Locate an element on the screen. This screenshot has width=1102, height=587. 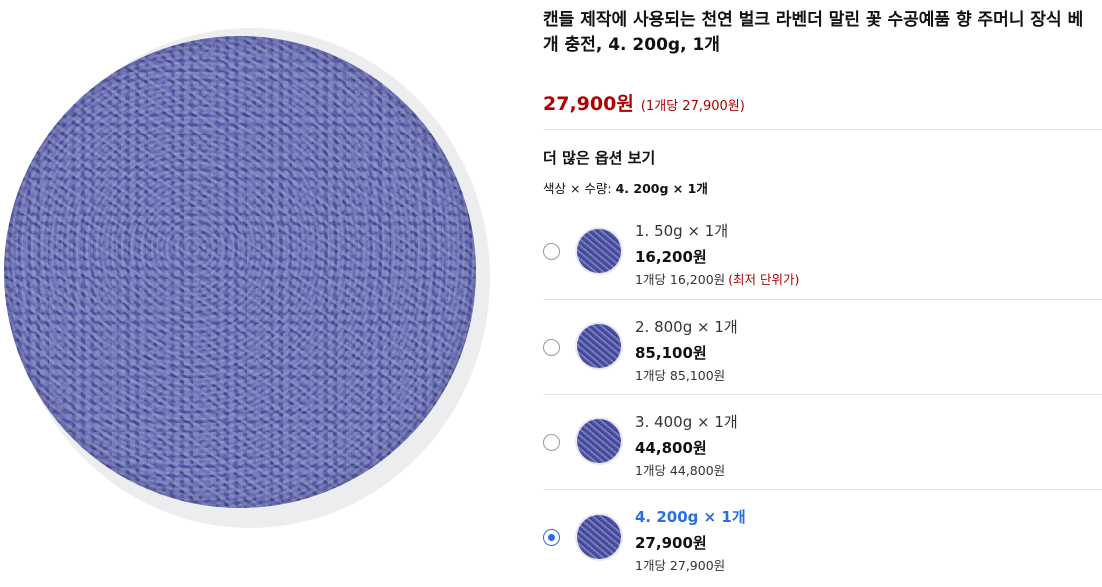
option-unit-price: 1개당 16,200원 (최저 단위가) is located at coordinates (717, 278).